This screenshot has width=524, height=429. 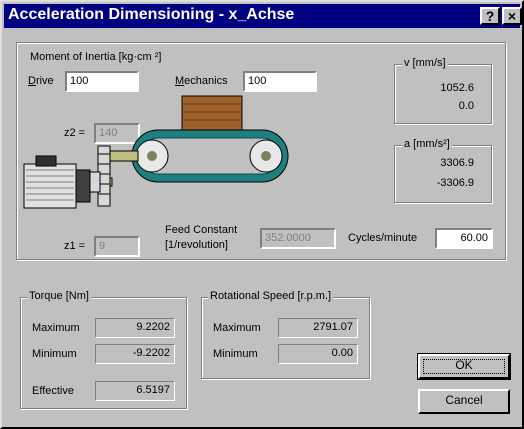 What do you see at coordinates (100, 176) in the screenshot?
I see `gear-icon` at bounding box center [100, 176].